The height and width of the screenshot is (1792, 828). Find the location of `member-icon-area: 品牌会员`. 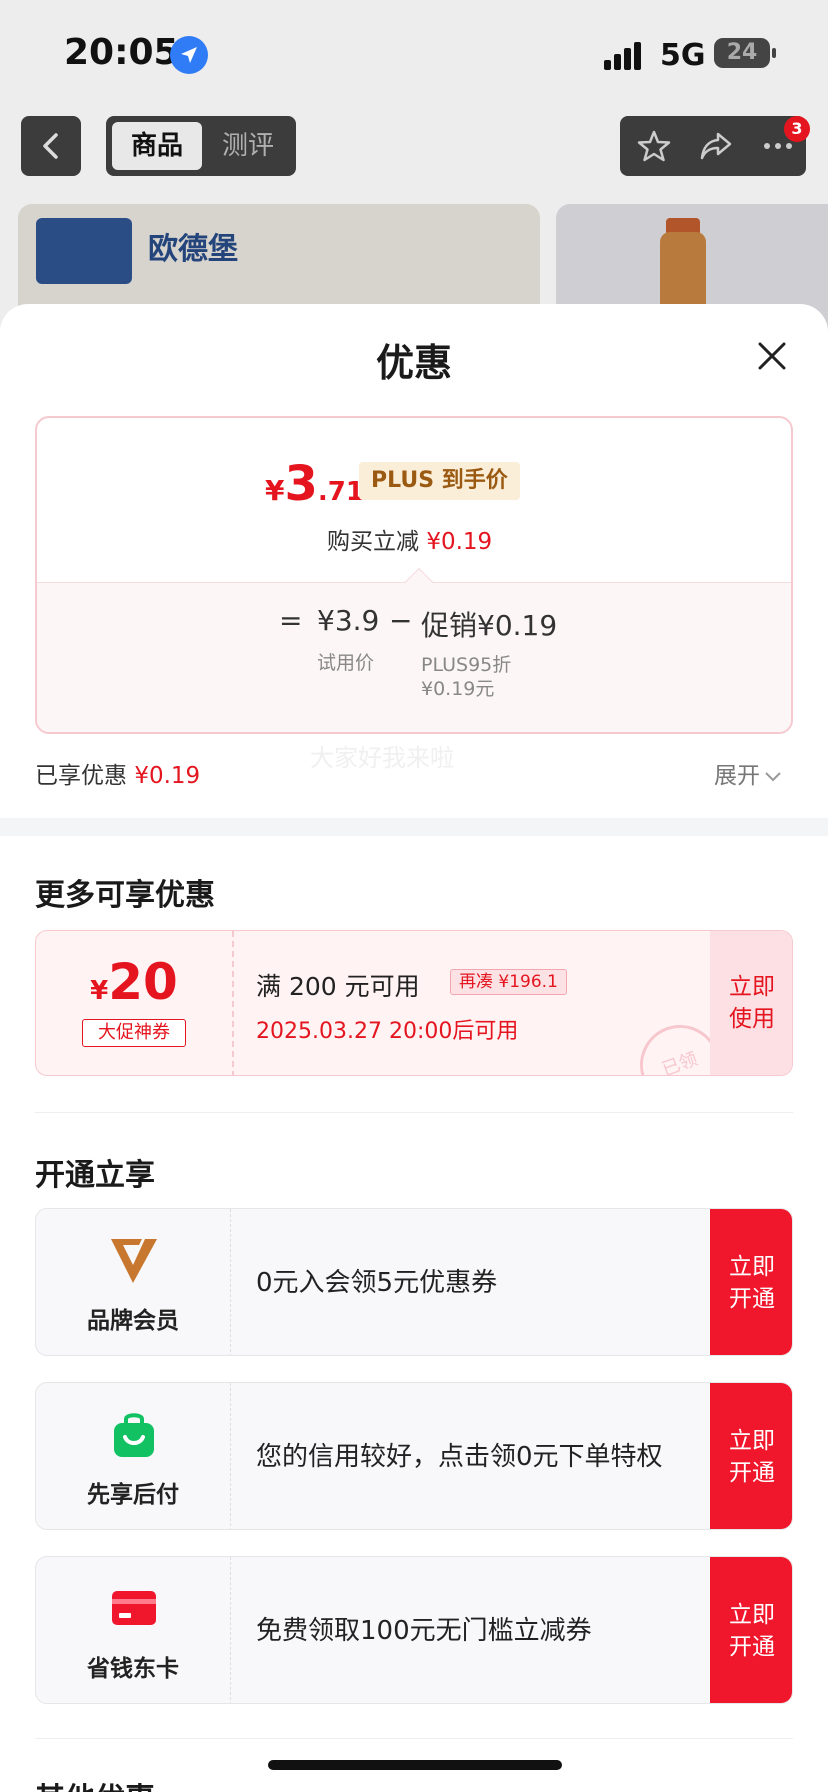

member-icon-area: 品牌会员 is located at coordinates (133, 1282).